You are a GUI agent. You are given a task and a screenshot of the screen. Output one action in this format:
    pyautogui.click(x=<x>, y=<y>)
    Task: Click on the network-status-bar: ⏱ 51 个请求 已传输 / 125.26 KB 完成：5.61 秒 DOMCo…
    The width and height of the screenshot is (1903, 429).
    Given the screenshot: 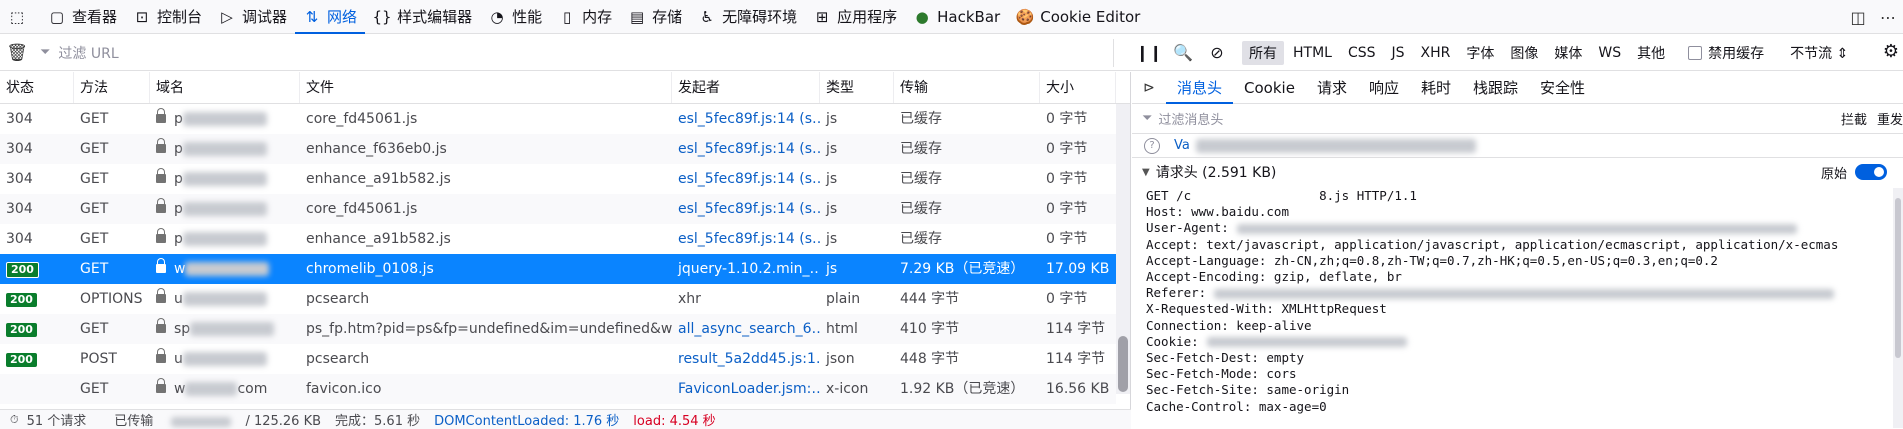 What is the action you would take?
    pyautogui.click(x=565, y=419)
    